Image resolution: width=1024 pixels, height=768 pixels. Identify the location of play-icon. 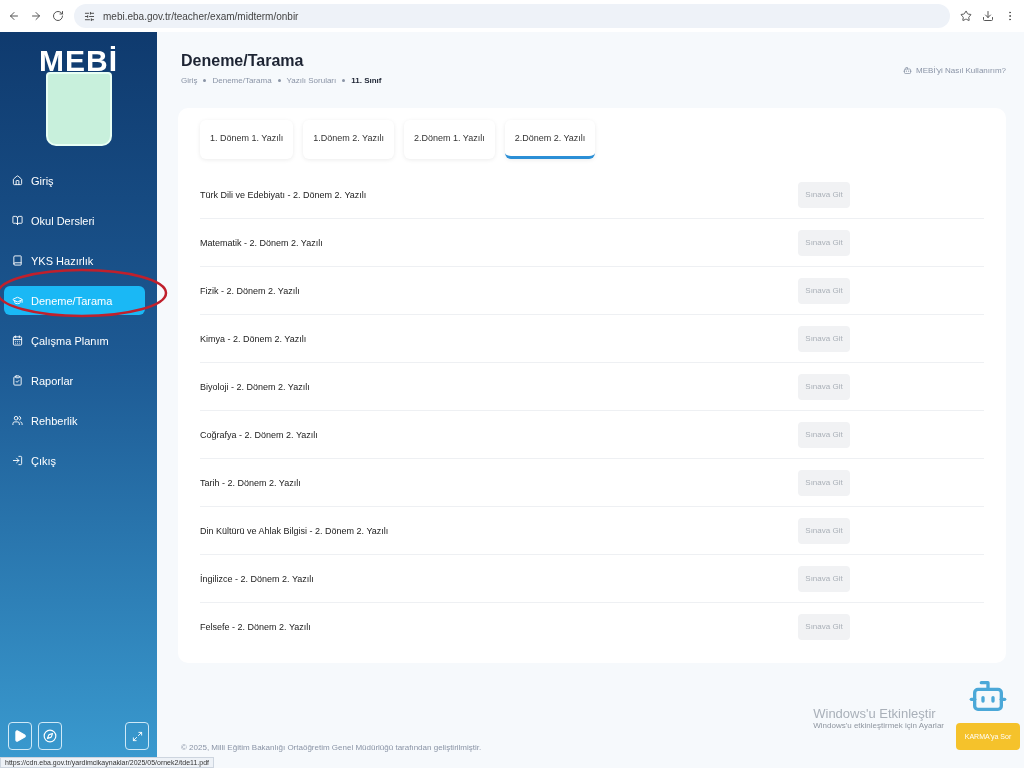
(20, 736).